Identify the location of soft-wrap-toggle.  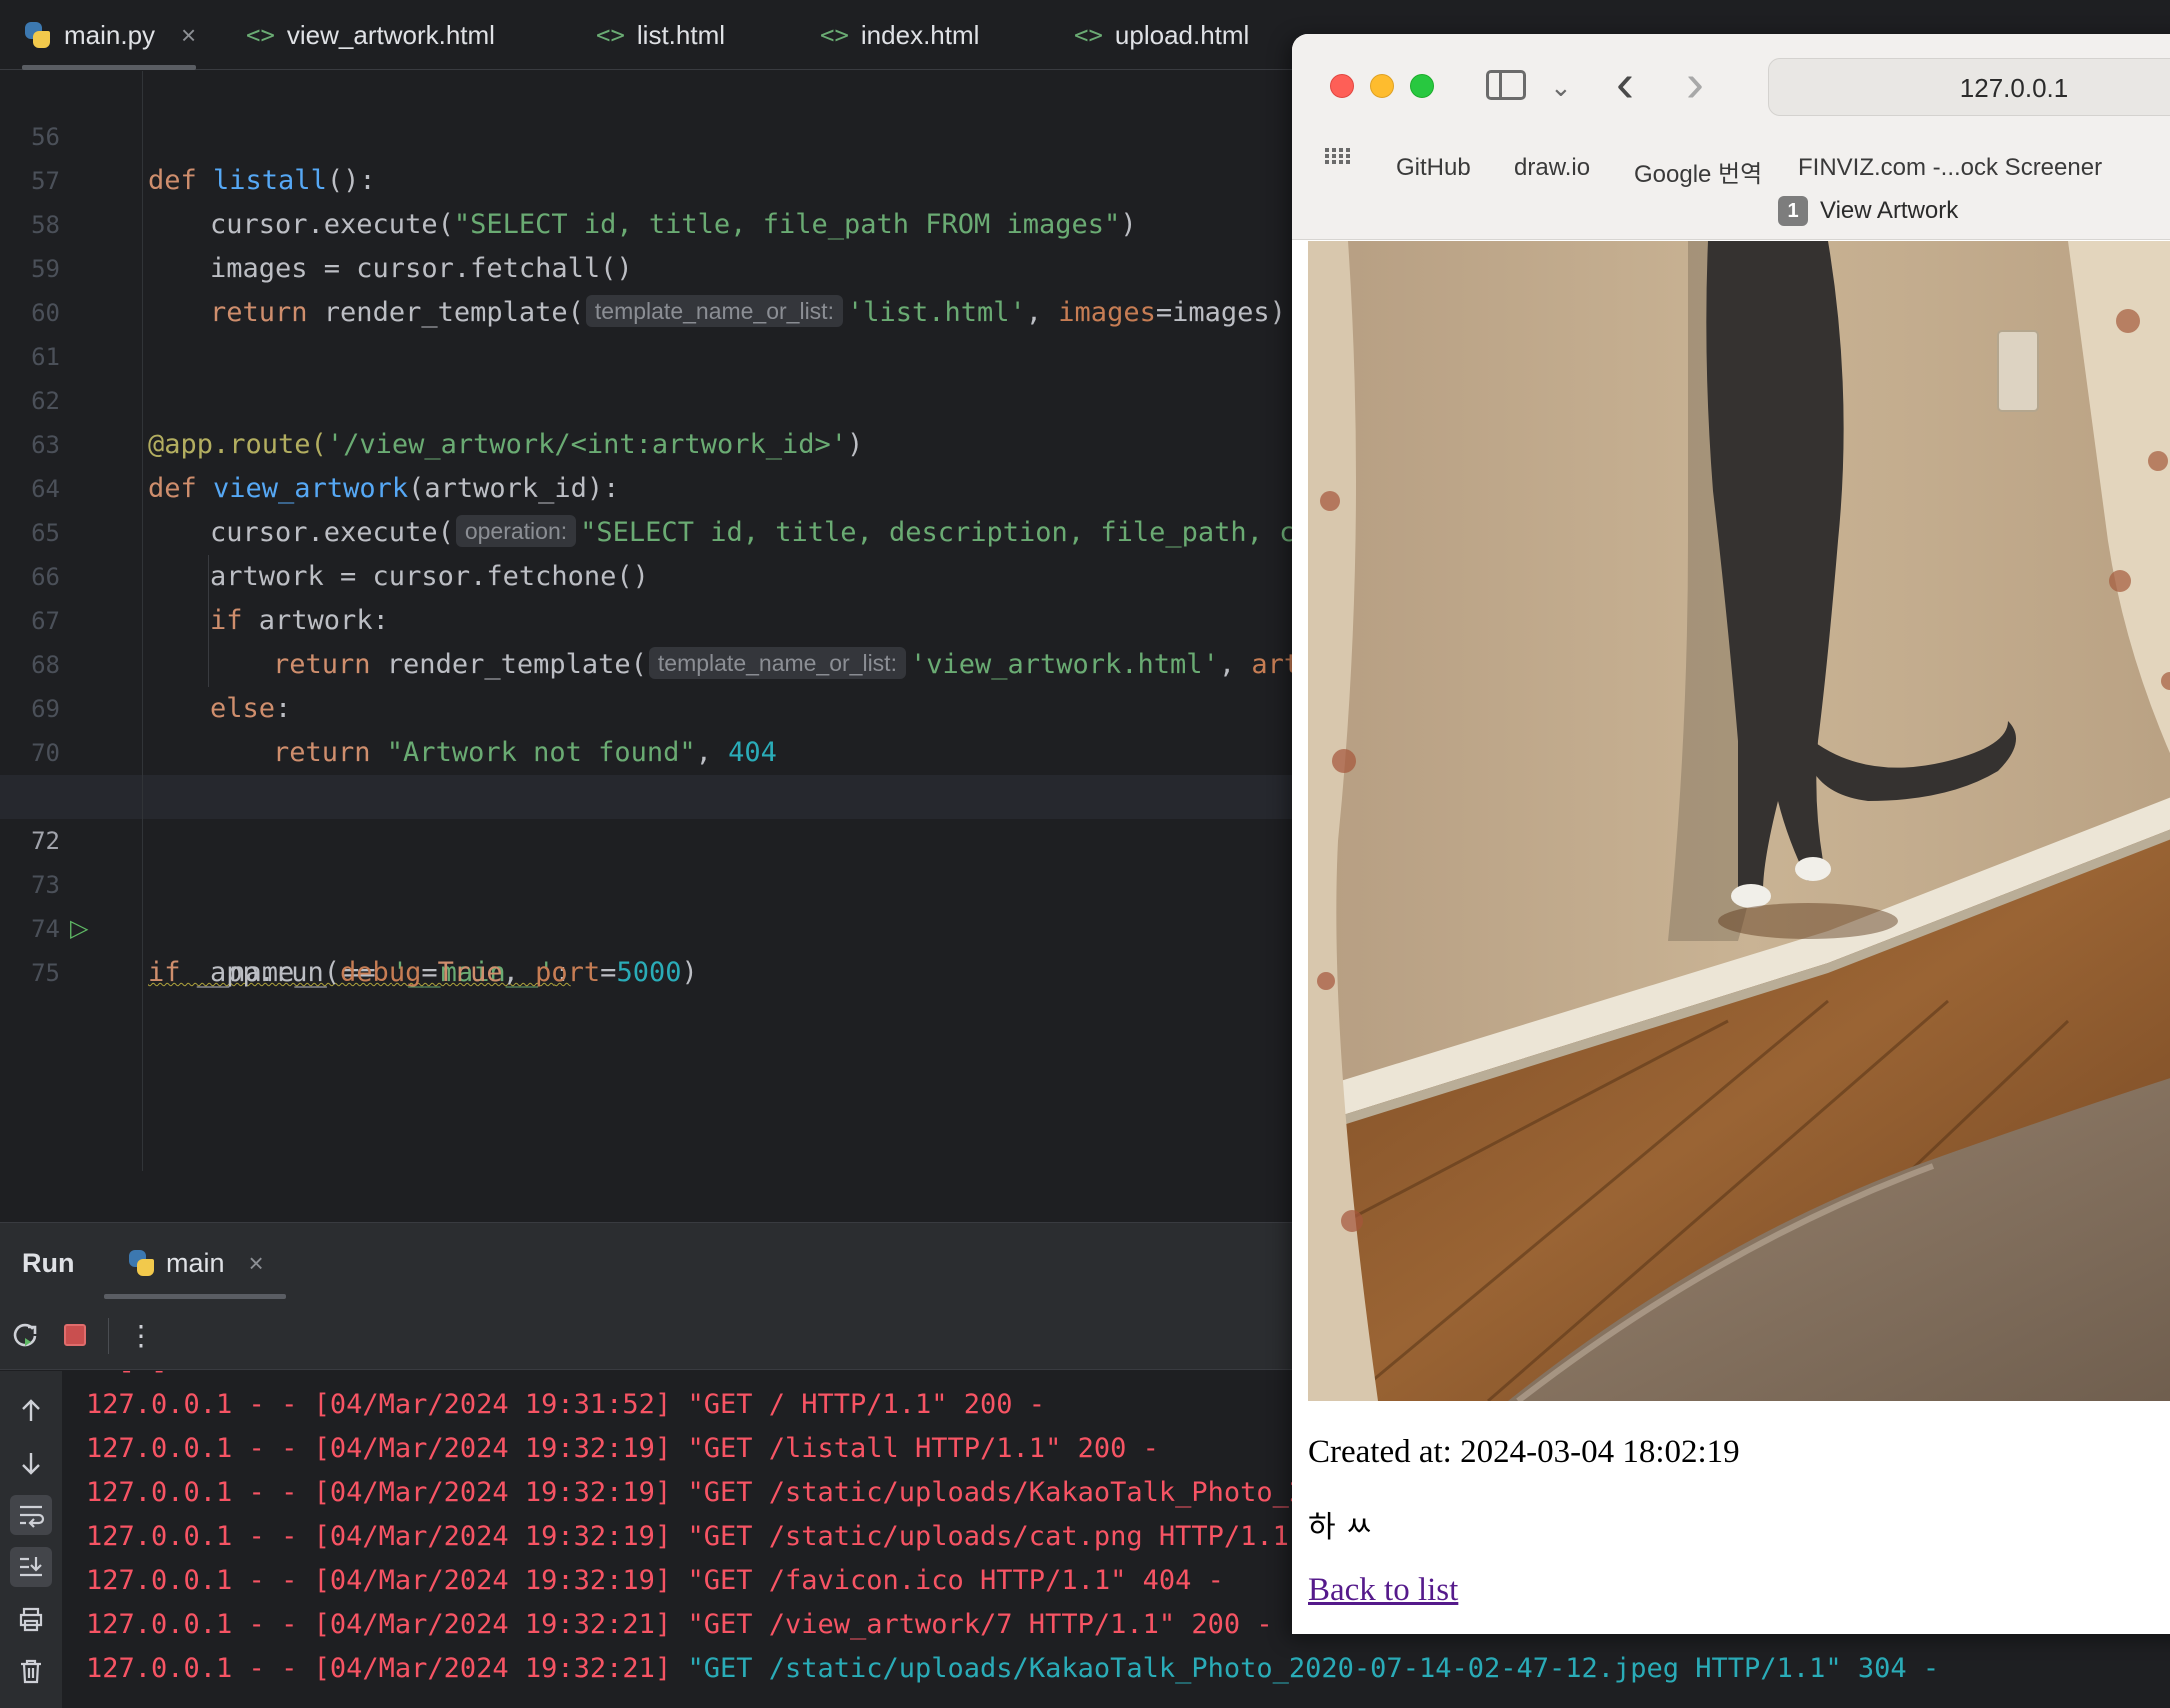
(31, 1515).